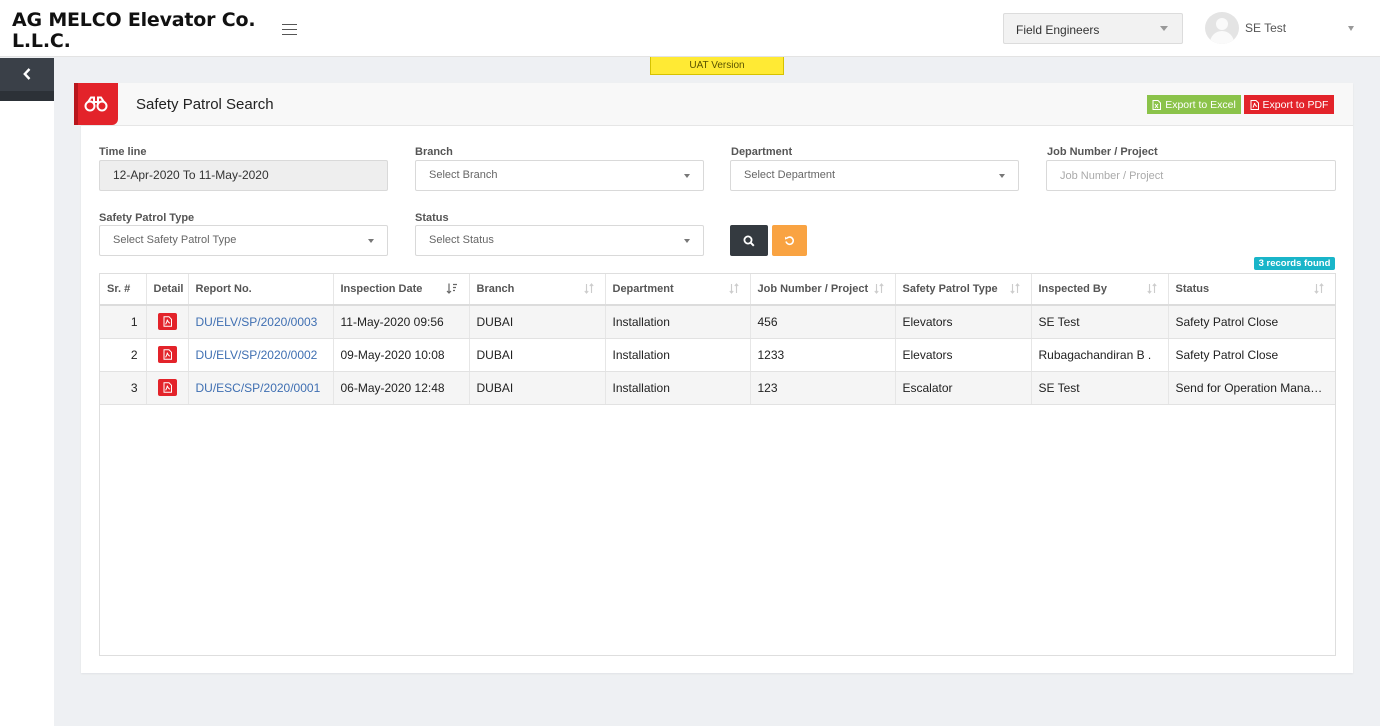 This screenshot has height=726, width=1380. Describe the element at coordinates (243, 175) in the screenshot. I see `timeline-field: 12-Apr-2020 To 11-May-2020` at that location.